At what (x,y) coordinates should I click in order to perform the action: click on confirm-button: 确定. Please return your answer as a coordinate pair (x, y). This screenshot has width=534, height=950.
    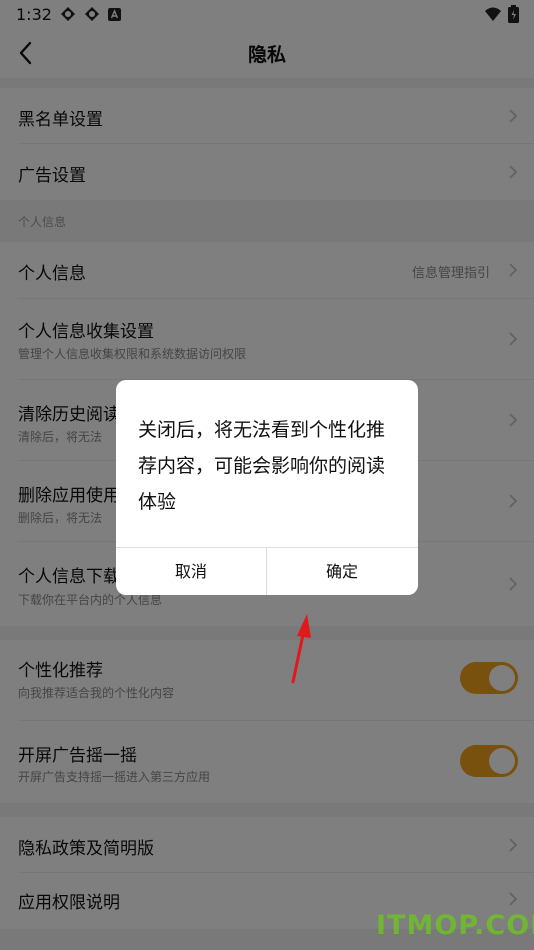
    Looking at the image, I should click on (342, 571).